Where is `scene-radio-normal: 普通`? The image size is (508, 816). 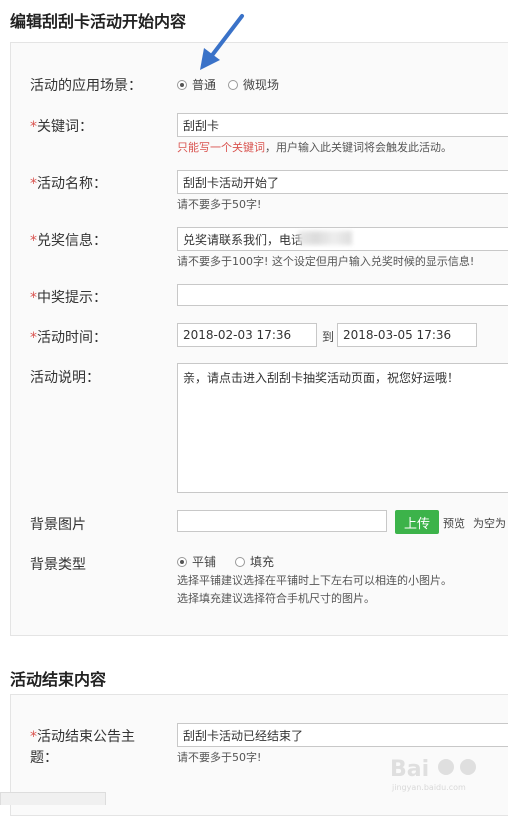 scene-radio-normal: 普通 is located at coordinates (196, 84).